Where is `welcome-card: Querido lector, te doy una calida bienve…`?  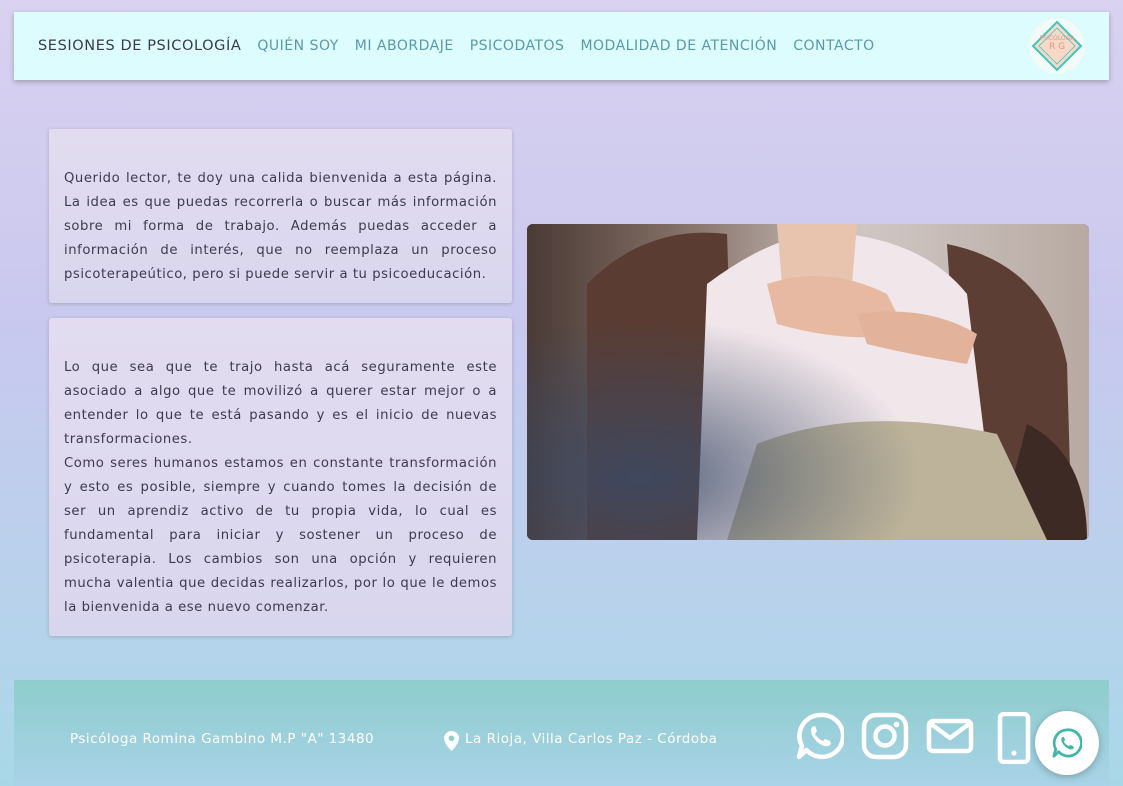 welcome-card: Querido lector, te doy una calida bienve… is located at coordinates (280, 216).